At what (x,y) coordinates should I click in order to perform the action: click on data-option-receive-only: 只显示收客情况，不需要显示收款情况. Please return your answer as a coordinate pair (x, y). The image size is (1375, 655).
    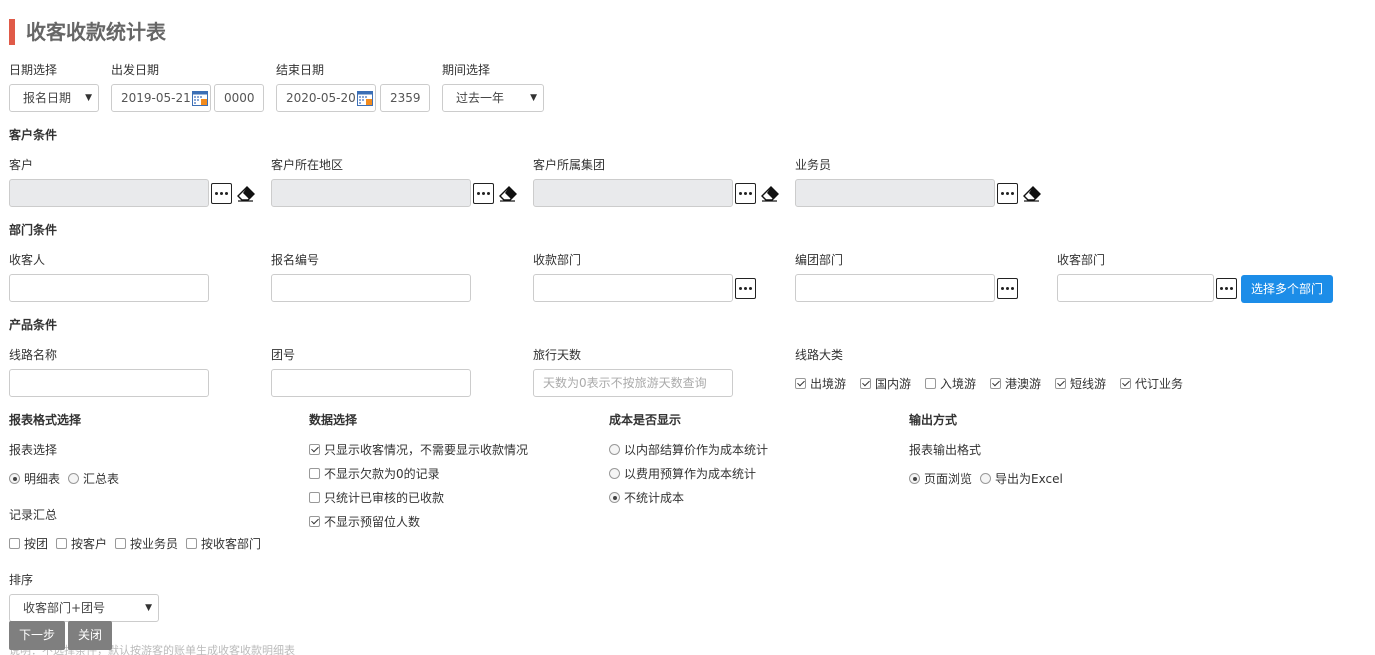
    Looking at the image, I should click on (418, 450).